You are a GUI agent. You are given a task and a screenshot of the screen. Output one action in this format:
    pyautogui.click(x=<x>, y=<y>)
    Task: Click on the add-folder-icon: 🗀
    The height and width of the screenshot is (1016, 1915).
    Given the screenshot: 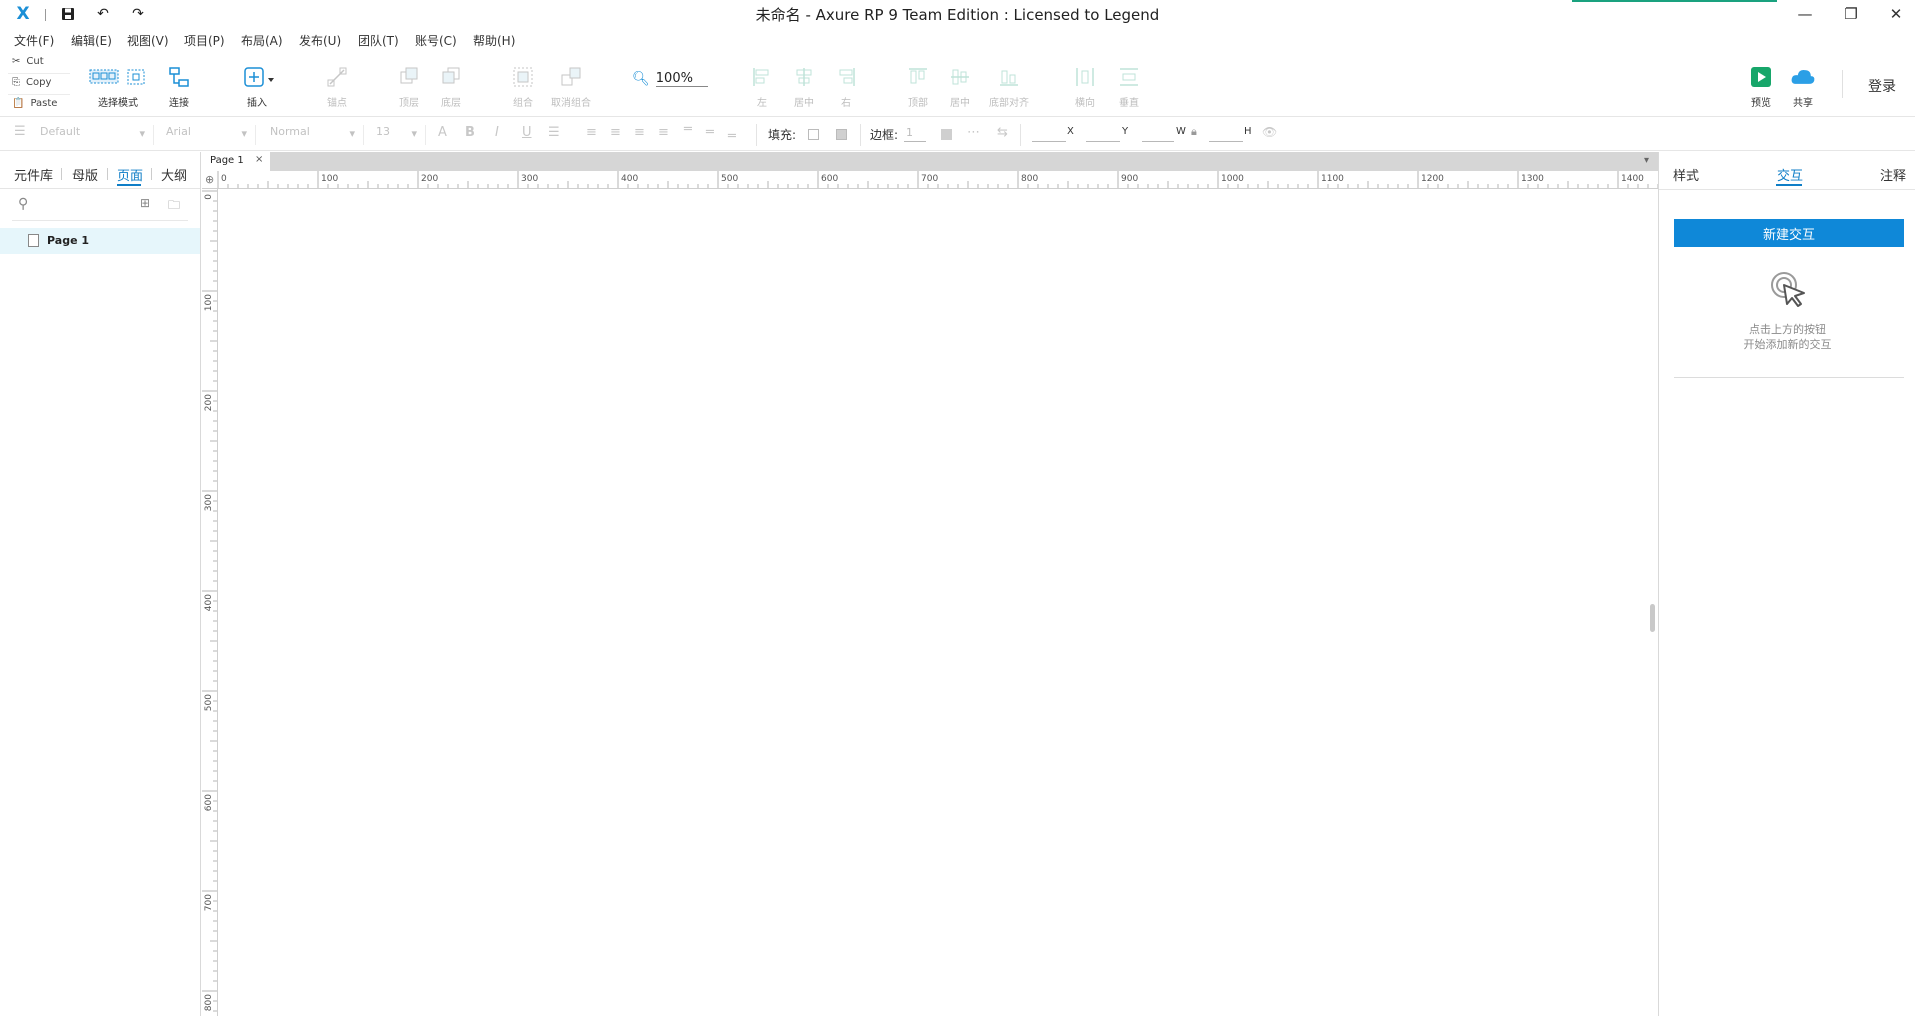 What is the action you would take?
    pyautogui.click(x=174, y=206)
    